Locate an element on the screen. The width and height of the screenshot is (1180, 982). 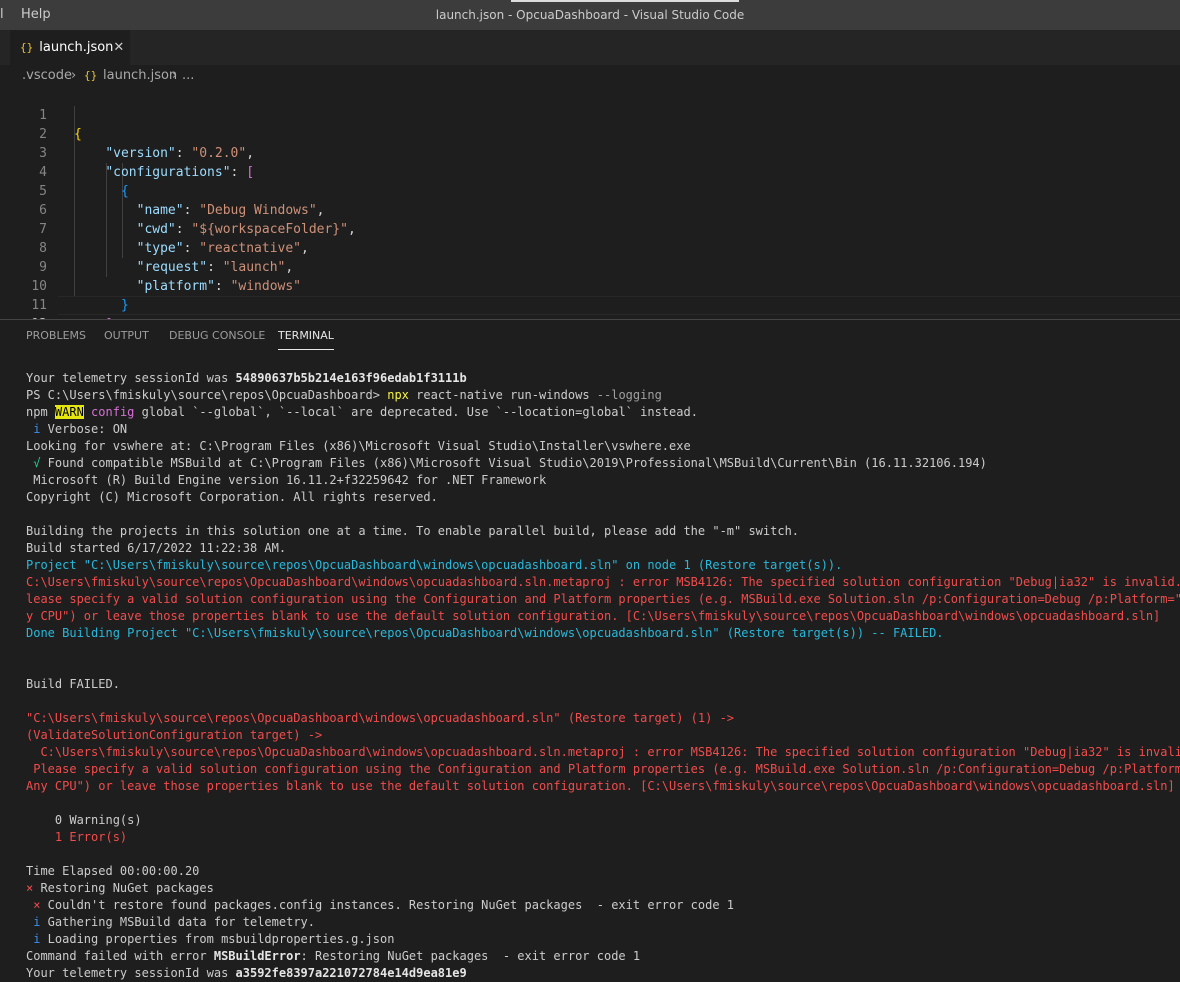
tab-label: launch.json is located at coordinates (76, 47).